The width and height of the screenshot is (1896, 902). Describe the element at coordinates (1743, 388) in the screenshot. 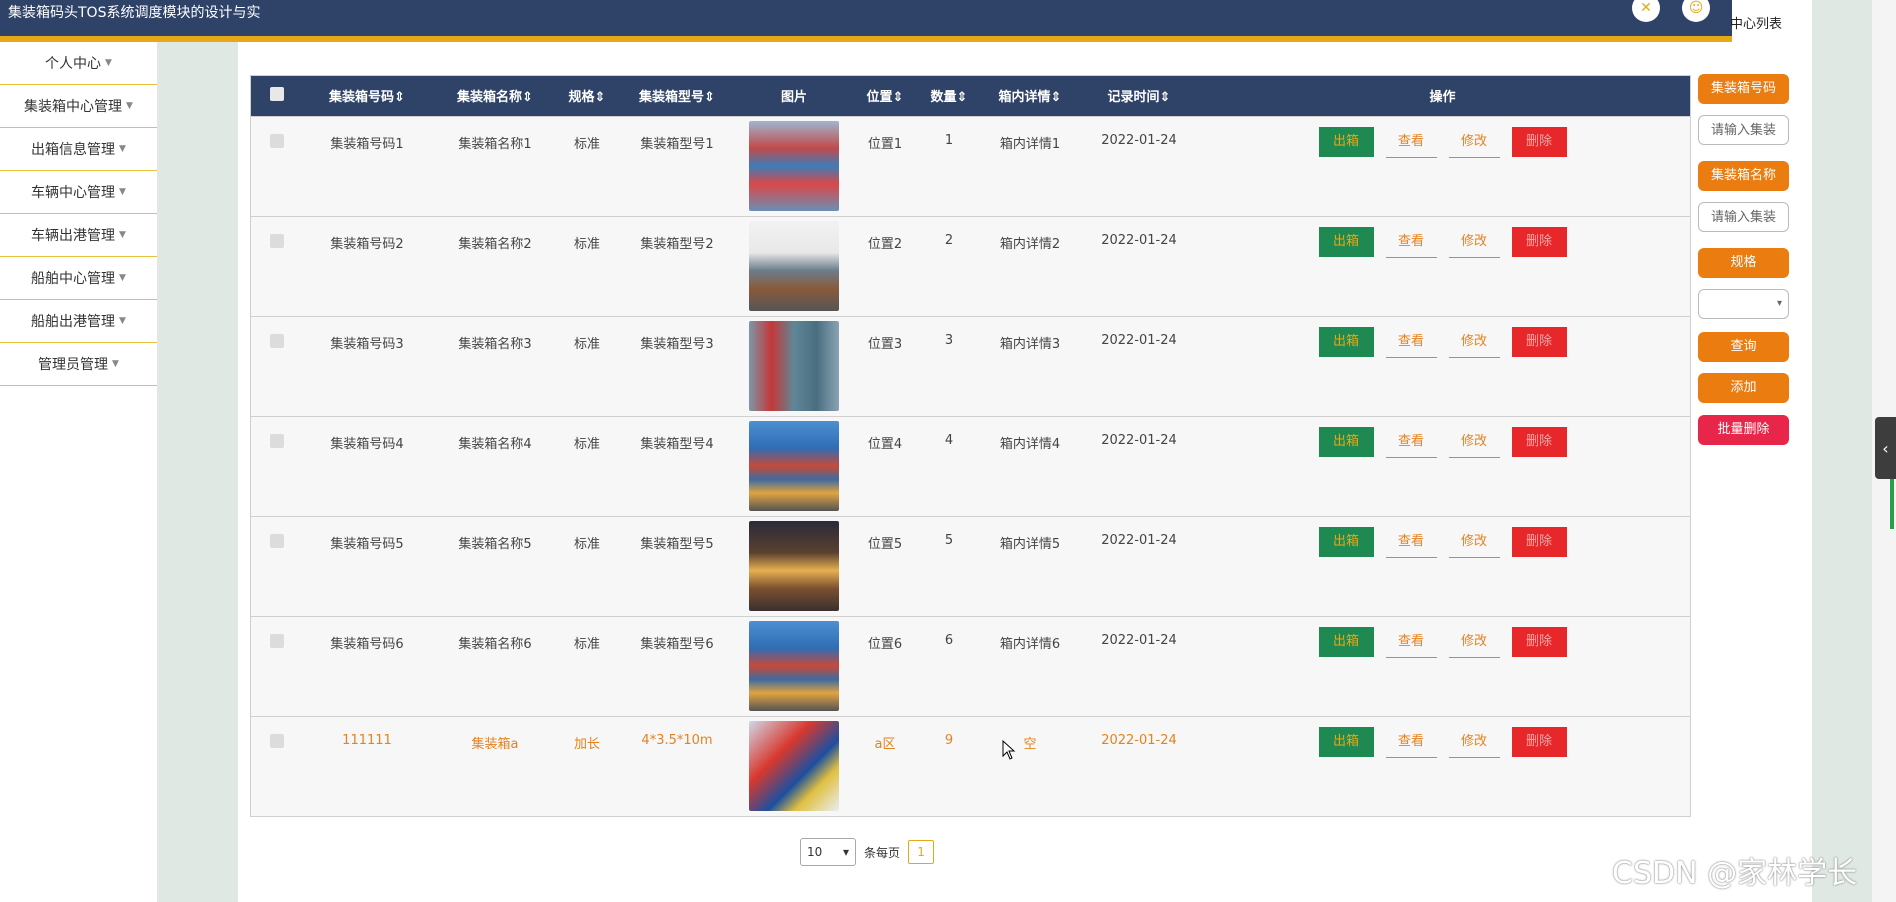

I see `add-button: 添加` at that location.